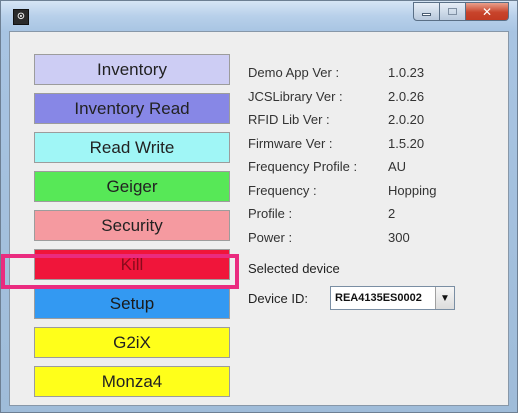 The image size is (520, 415). What do you see at coordinates (406, 143) in the screenshot?
I see `info-value: 1.5.20` at bounding box center [406, 143].